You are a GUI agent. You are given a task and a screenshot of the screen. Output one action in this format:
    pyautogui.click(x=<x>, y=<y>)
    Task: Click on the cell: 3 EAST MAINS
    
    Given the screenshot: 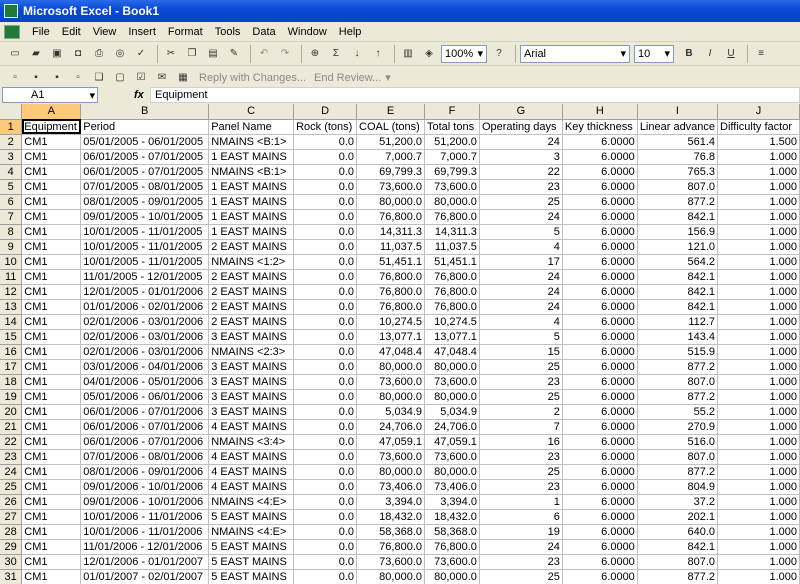 What is the action you would take?
    pyautogui.click(x=251, y=397)
    